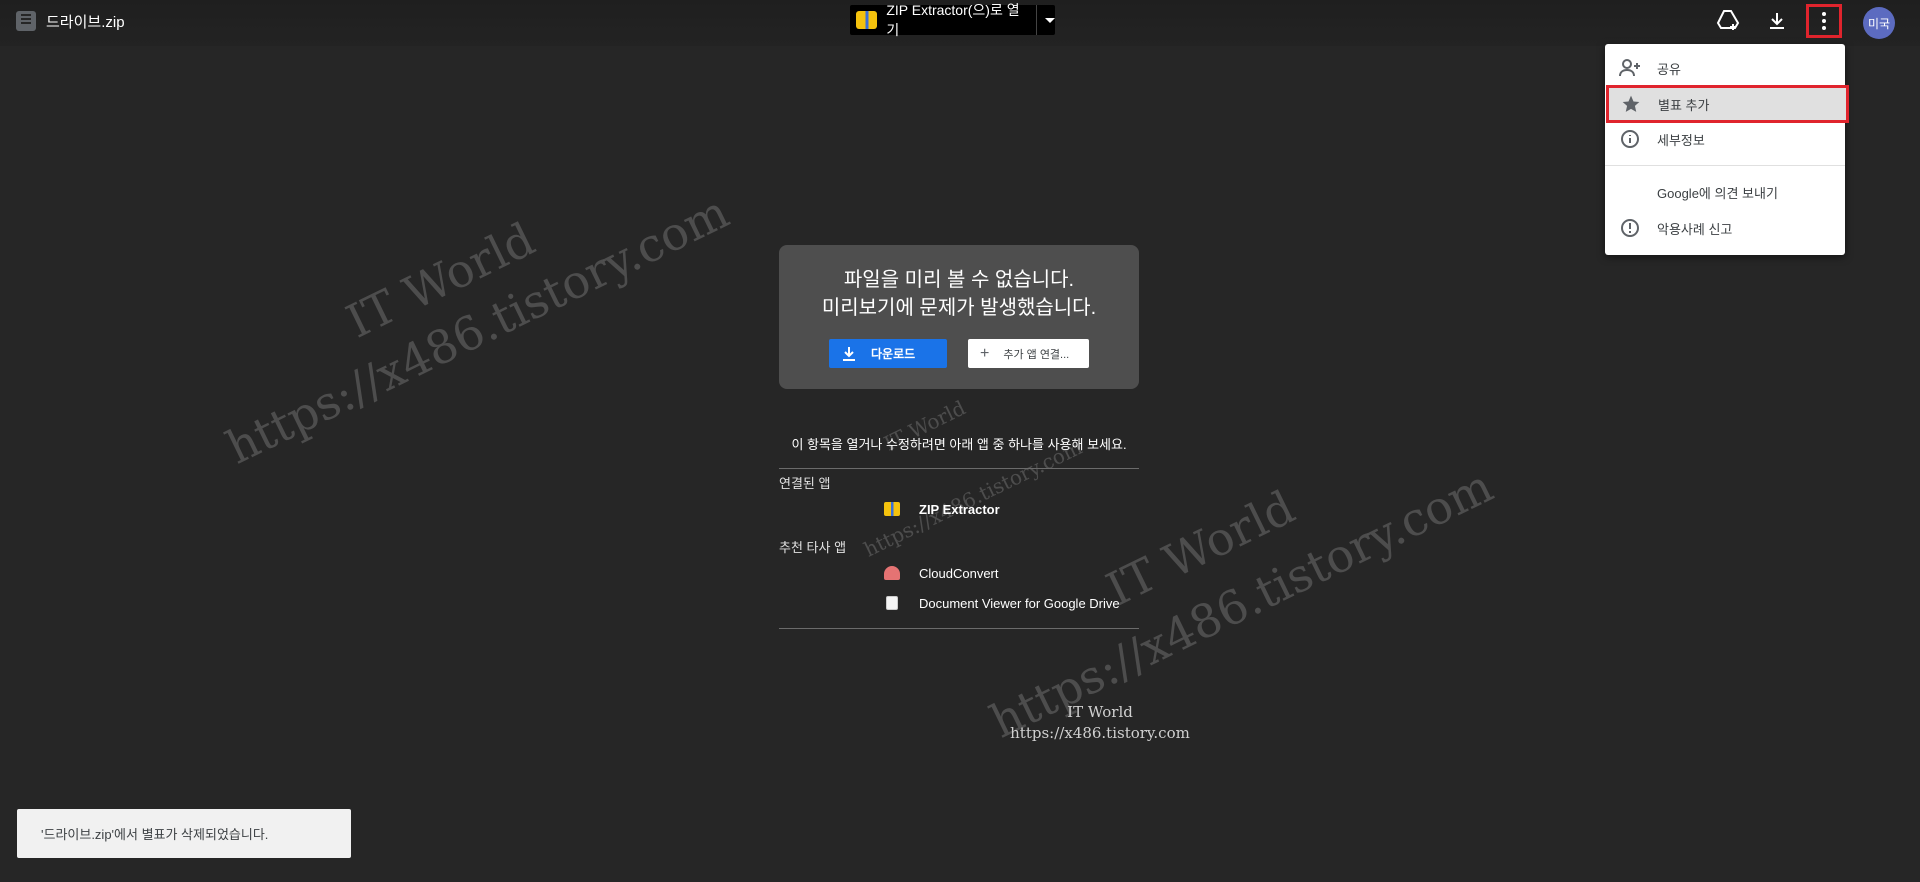 The height and width of the screenshot is (882, 1920). What do you see at coordinates (1725, 165) in the screenshot?
I see `menu-divider` at bounding box center [1725, 165].